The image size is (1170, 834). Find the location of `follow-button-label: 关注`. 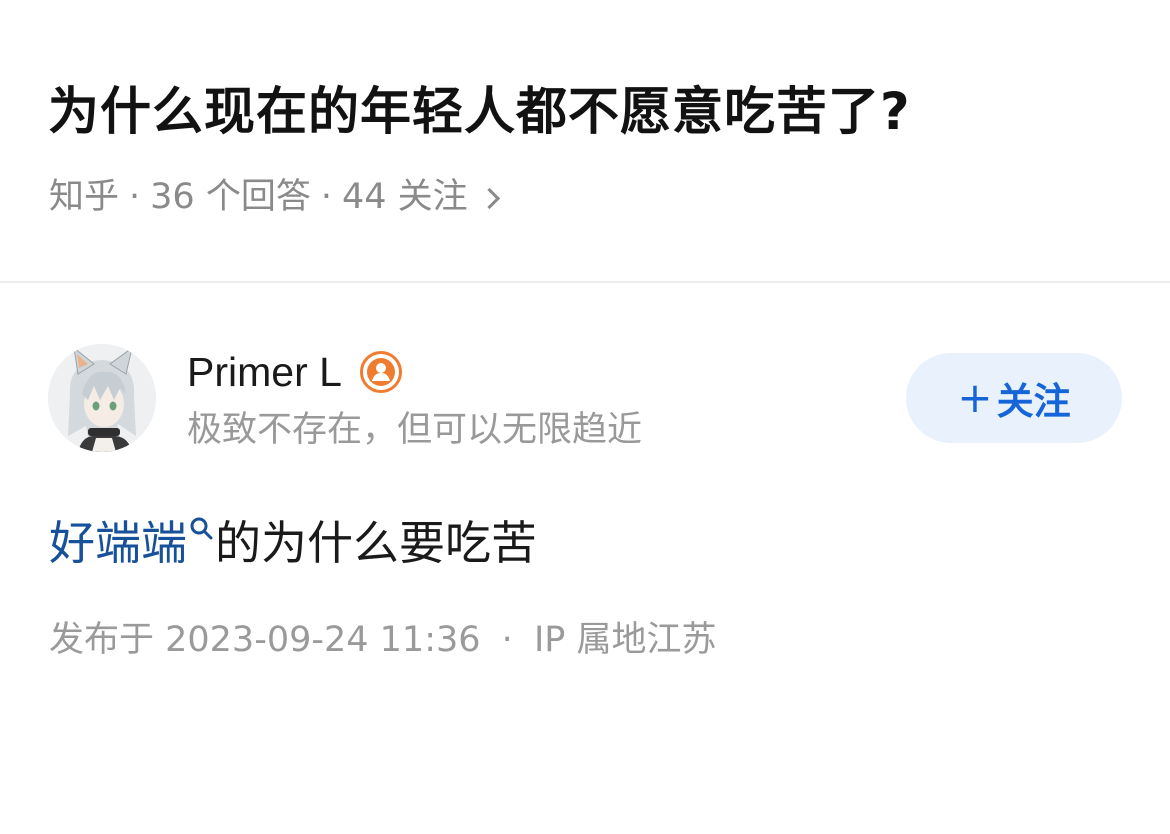

follow-button-label: 关注 is located at coordinates (1033, 401).